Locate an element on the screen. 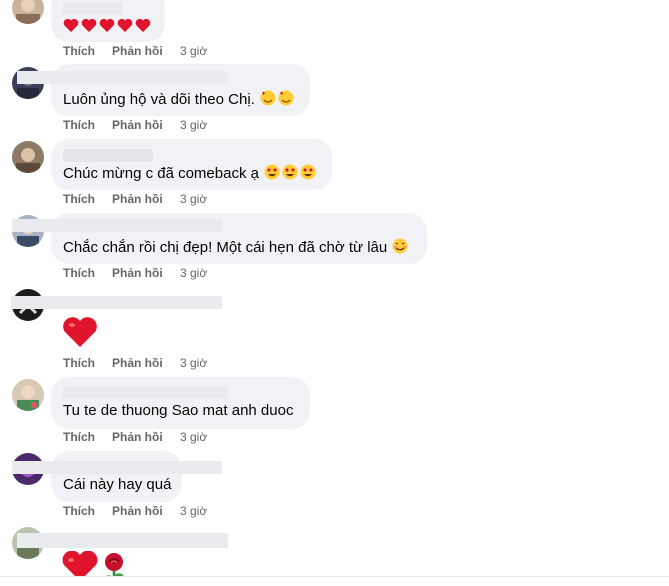 The height and width of the screenshot is (586, 669). hearts-emoji-icon is located at coordinates (107, 25).